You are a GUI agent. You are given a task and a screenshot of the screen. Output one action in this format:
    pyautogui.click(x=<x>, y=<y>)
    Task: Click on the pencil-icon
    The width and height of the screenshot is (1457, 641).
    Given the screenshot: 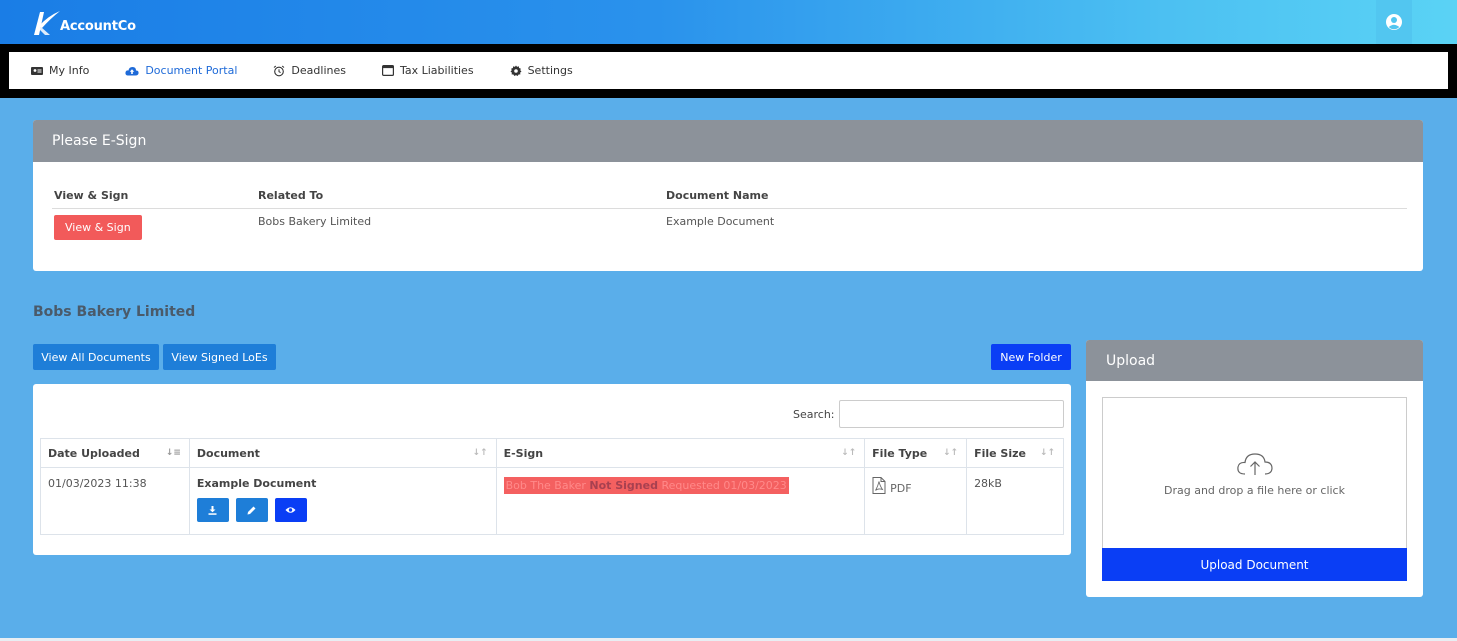 What is the action you would take?
    pyautogui.click(x=251, y=510)
    